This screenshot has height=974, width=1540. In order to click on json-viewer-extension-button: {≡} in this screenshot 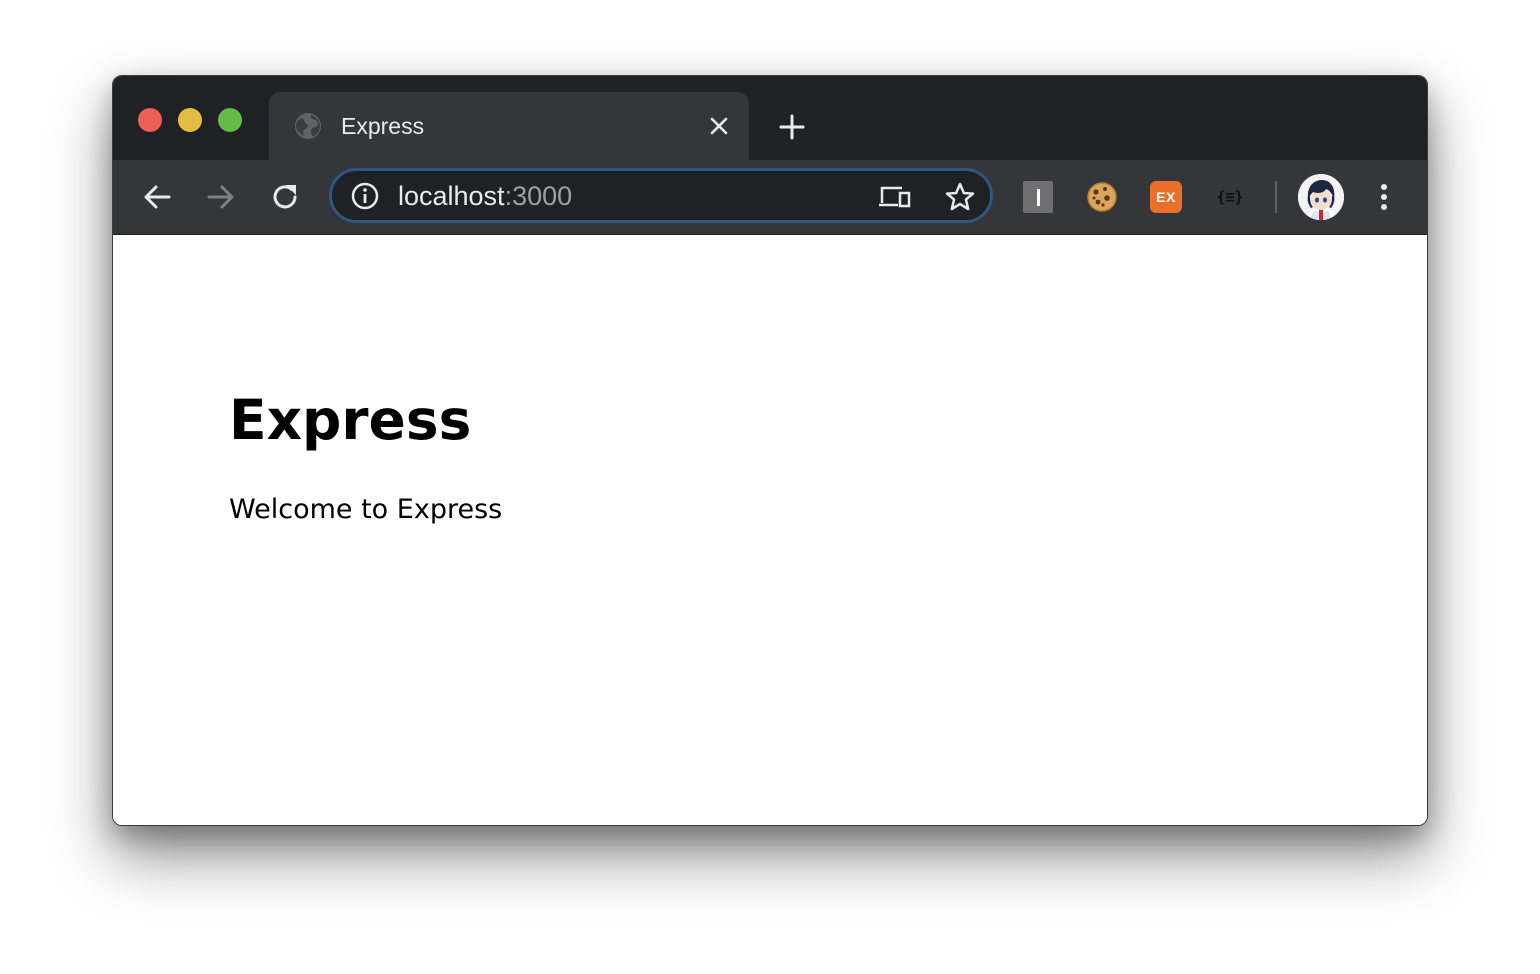, I will do `click(1230, 197)`.